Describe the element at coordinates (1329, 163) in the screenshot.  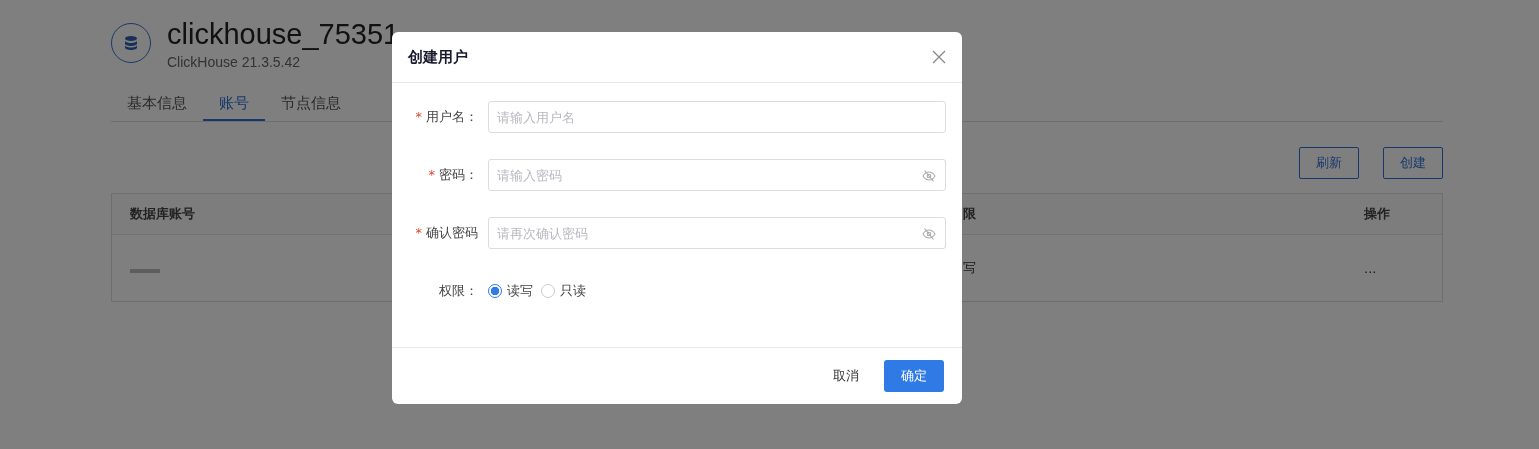
I see `outline-button: 刷新` at that location.